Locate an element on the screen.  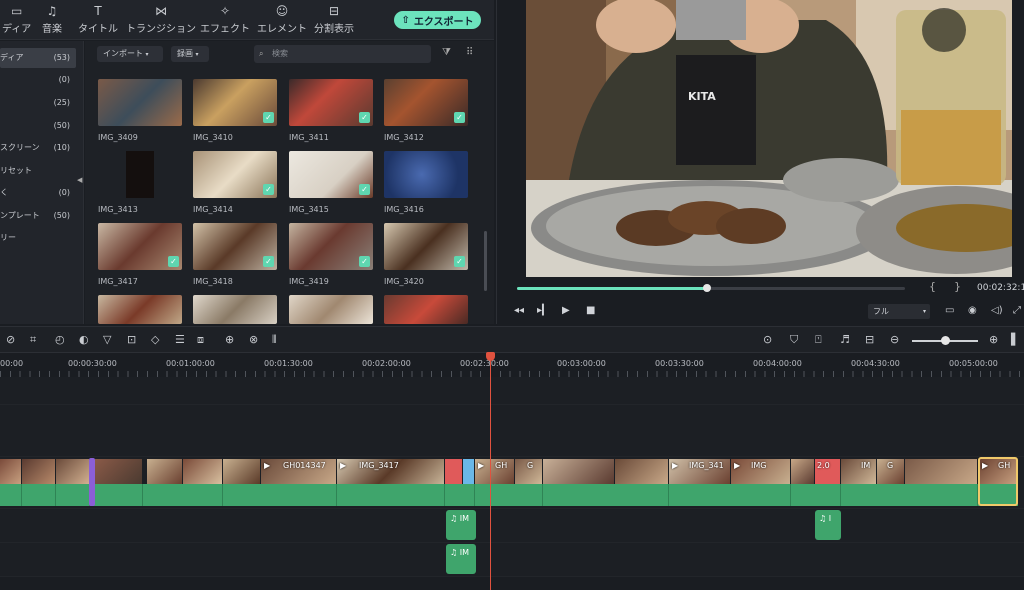
microphone-icon: ⍞ is located at coordinates (818, 340).